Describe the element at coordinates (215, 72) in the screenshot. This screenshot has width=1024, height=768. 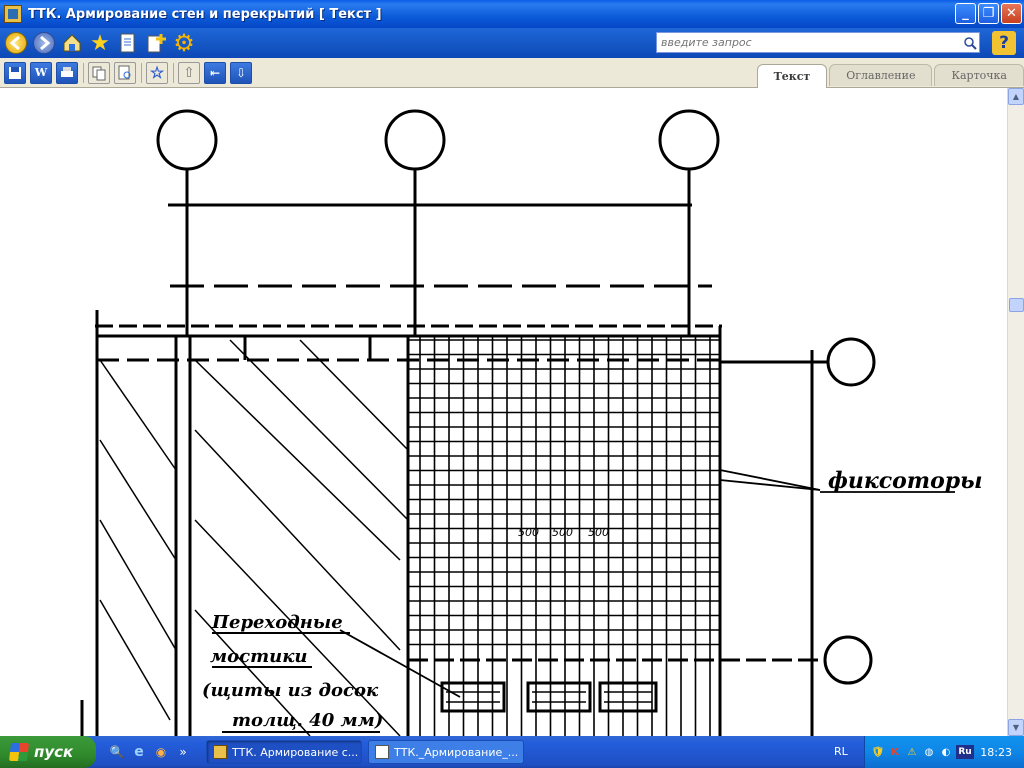
I see `go-back-icon: ⇤` at that location.